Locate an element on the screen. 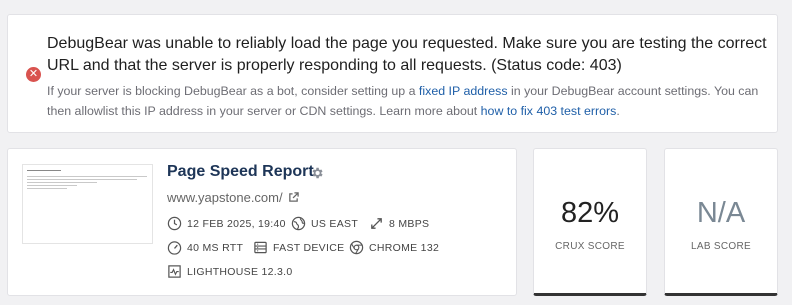 The width and height of the screenshot is (792, 305). meta-region: US EAST is located at coordinates (324, 223).